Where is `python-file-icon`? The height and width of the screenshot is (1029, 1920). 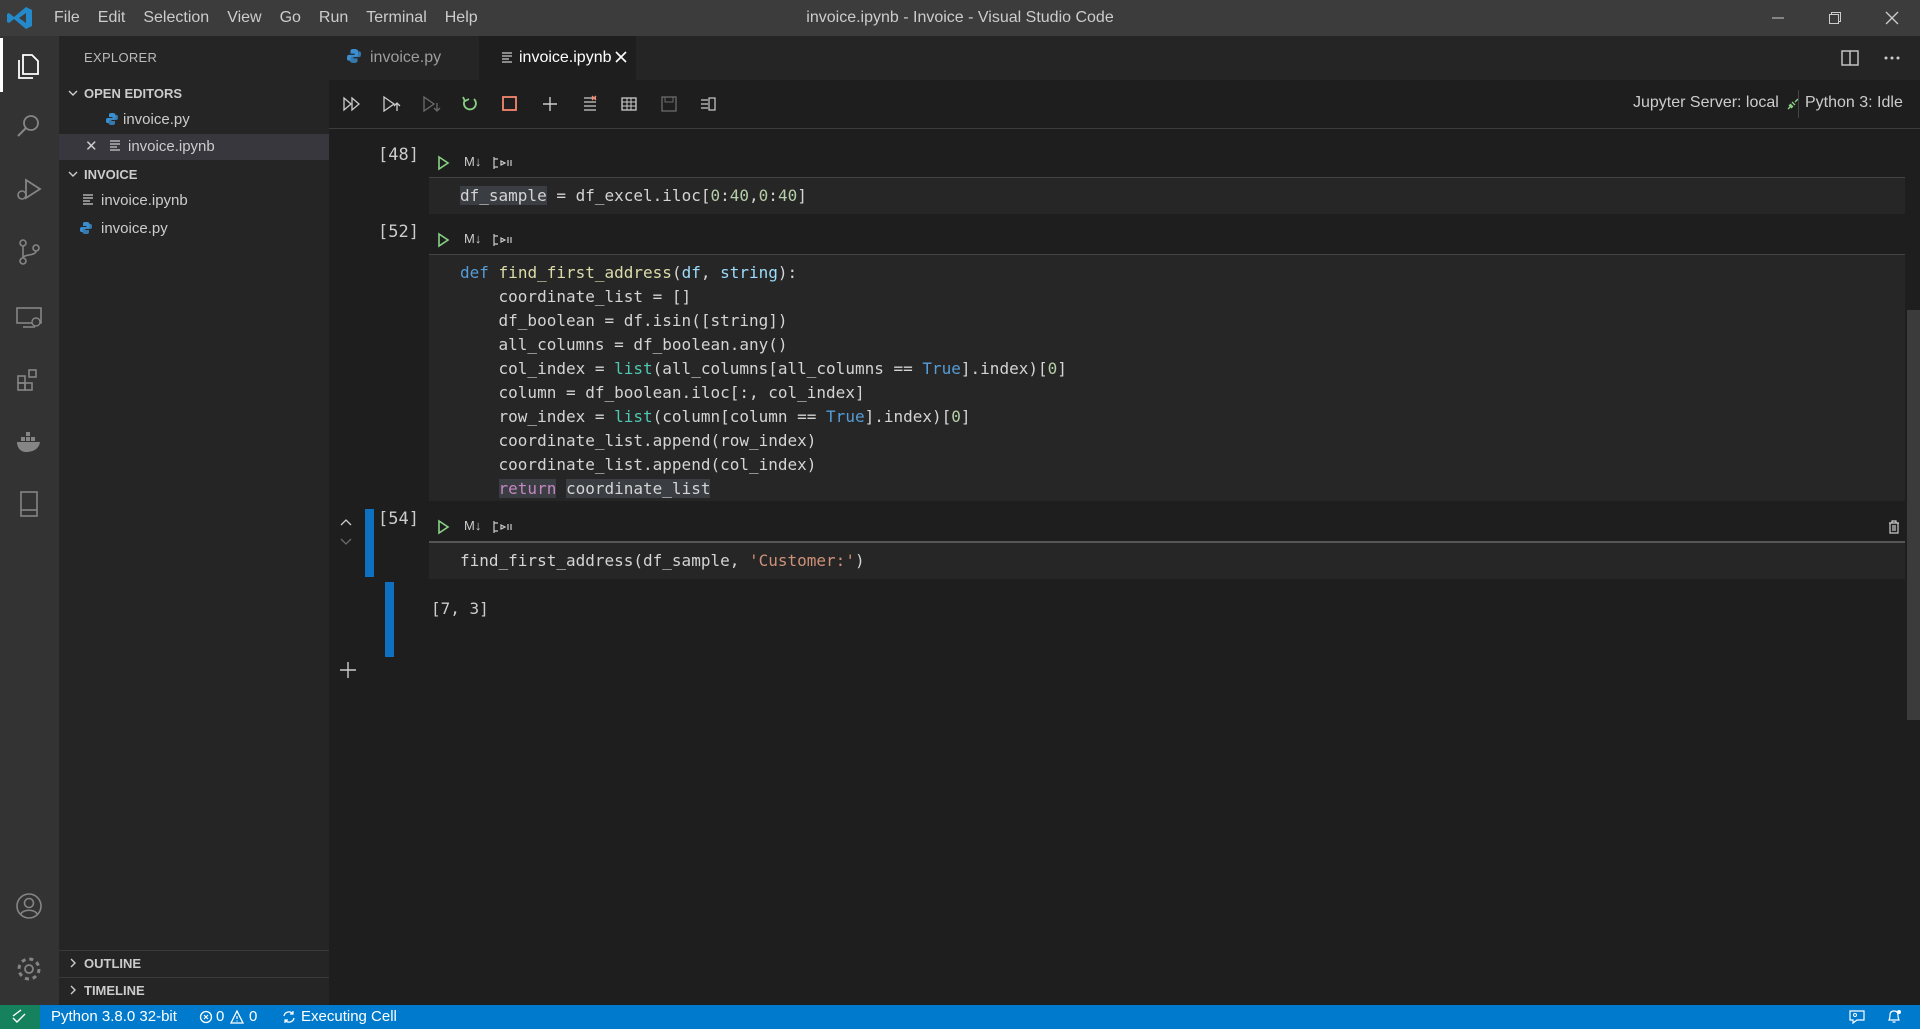
python-file-icon is located at coordinates (112, 119).